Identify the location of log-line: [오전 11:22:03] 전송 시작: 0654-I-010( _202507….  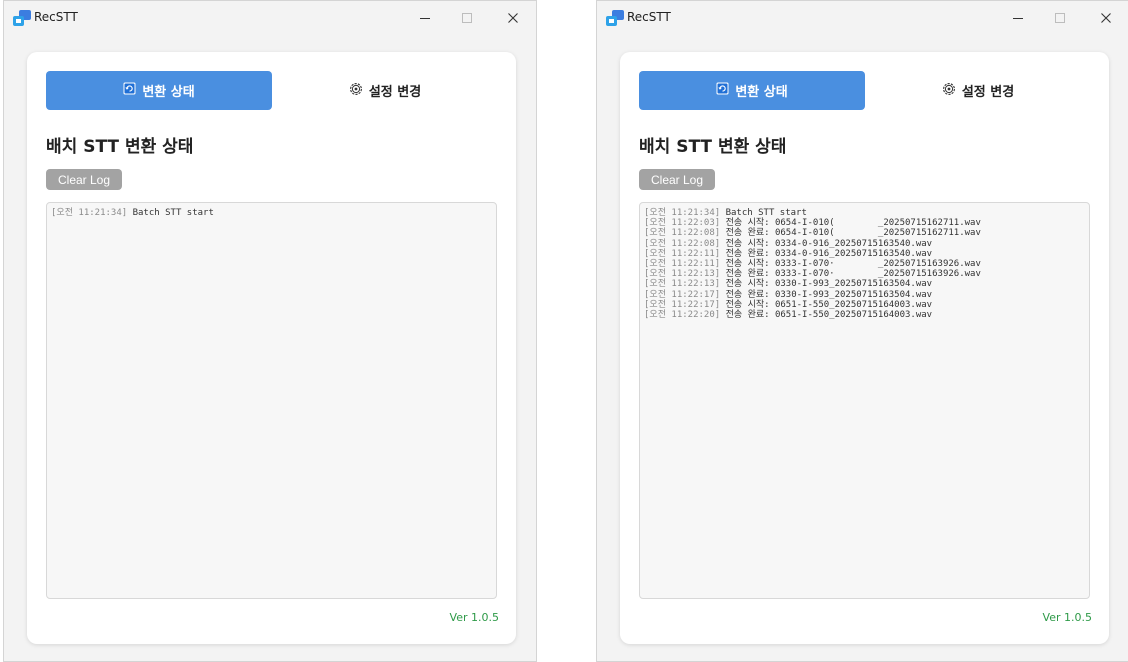
(864, 223).